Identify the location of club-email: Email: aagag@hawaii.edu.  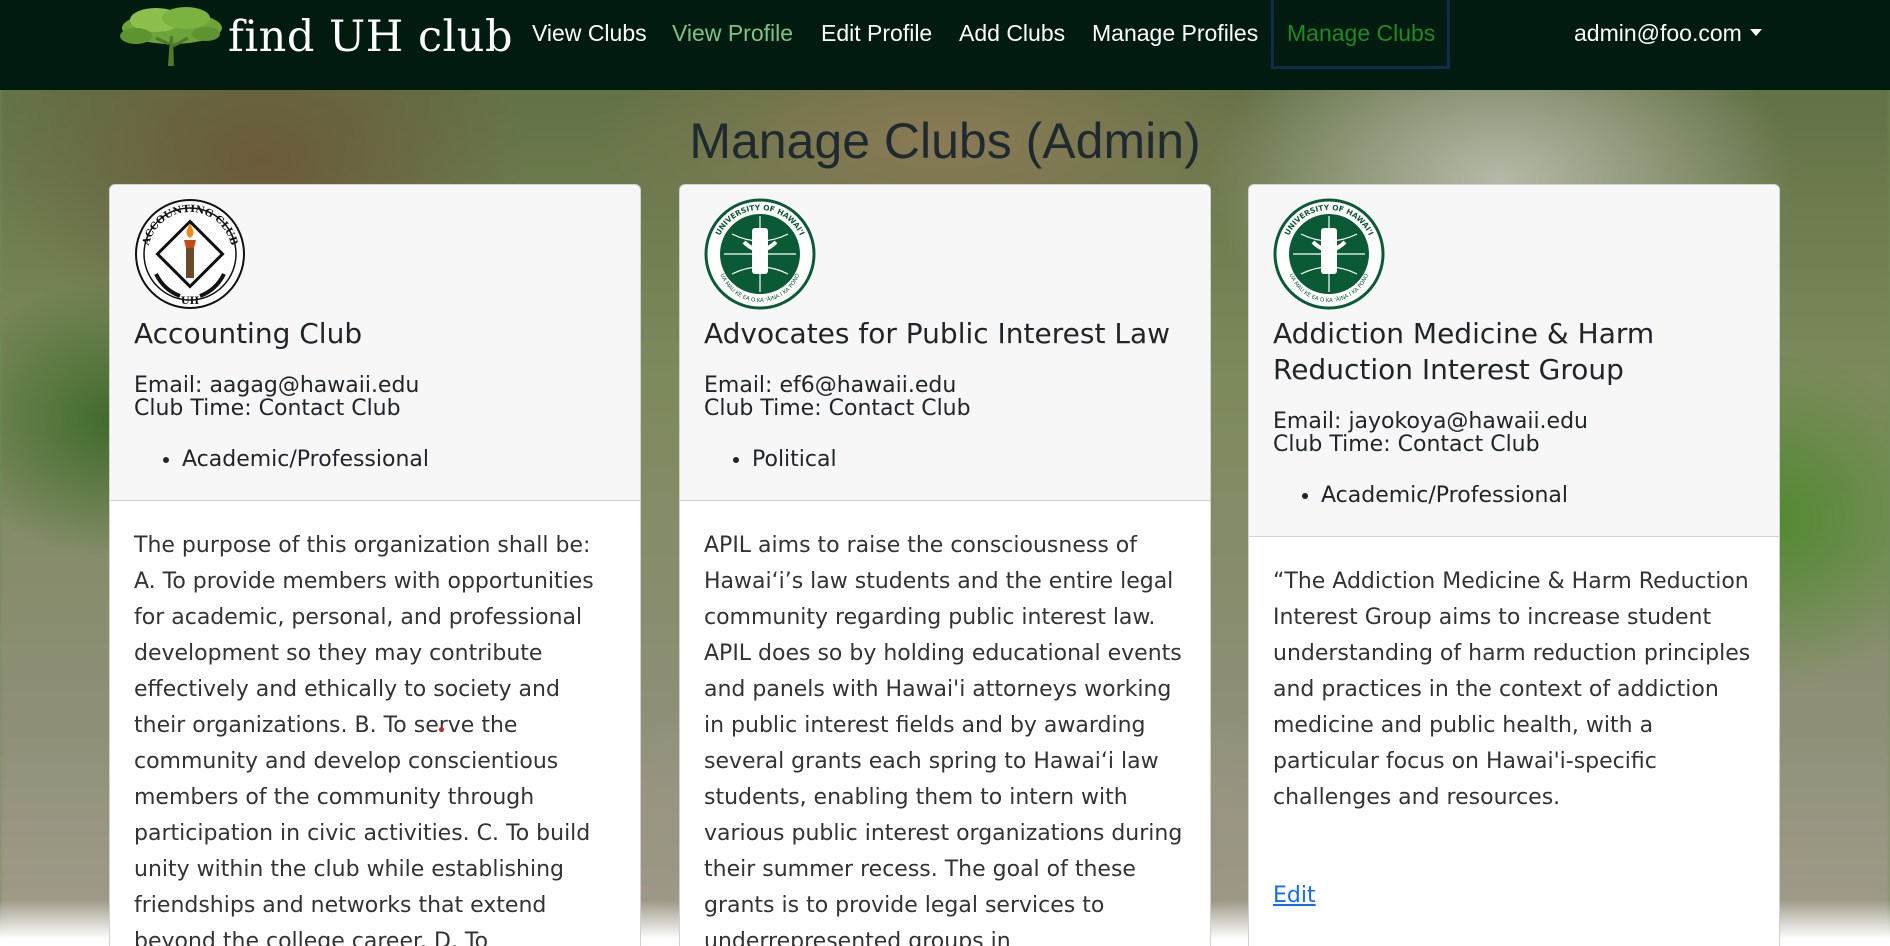
(277, 385).